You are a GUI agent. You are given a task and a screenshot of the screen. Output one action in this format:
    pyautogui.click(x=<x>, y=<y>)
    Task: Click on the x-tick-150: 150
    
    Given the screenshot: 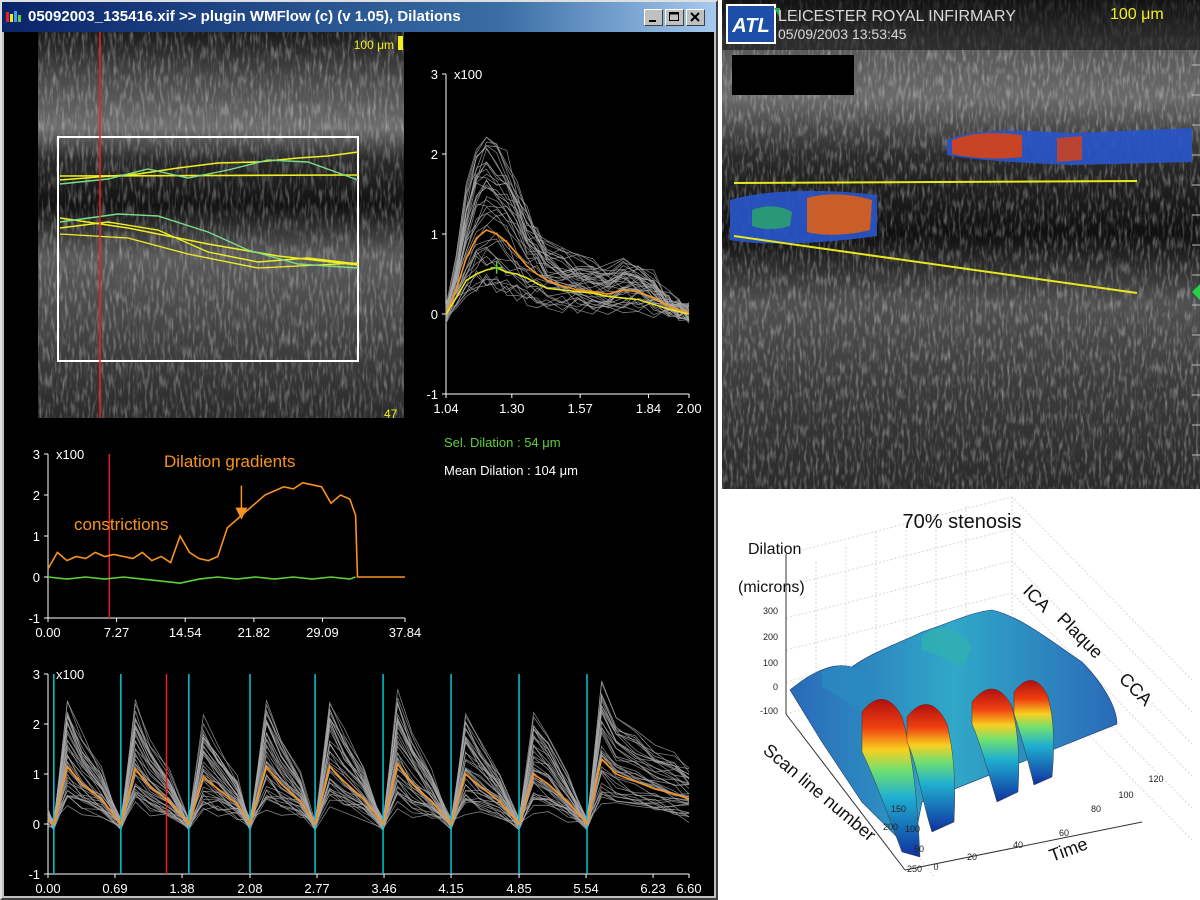 What is the action you would take?
    pyautogui.click(x=898, y=809)
    